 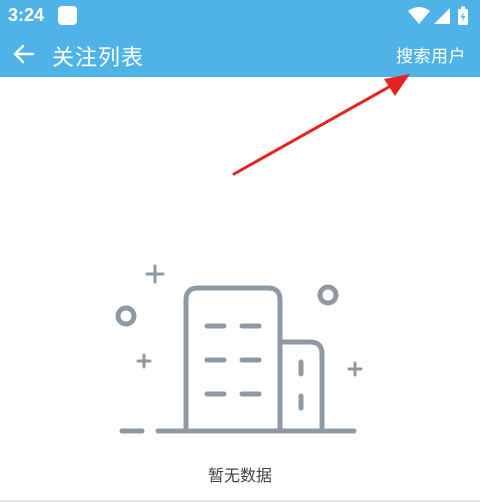 I want to click on notification-app-icon, so click(x=67, y=15).